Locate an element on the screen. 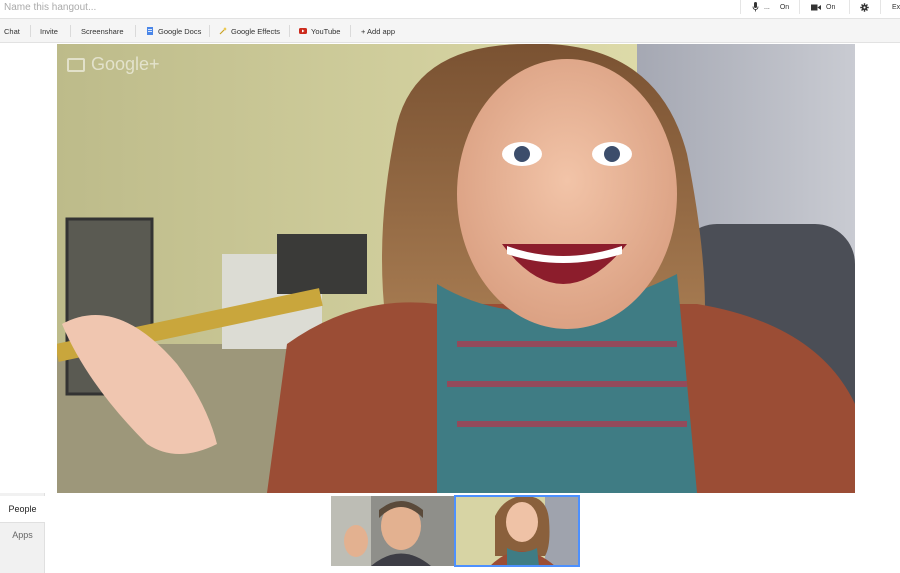  tab-people: People is located at coordinates (22, 509).